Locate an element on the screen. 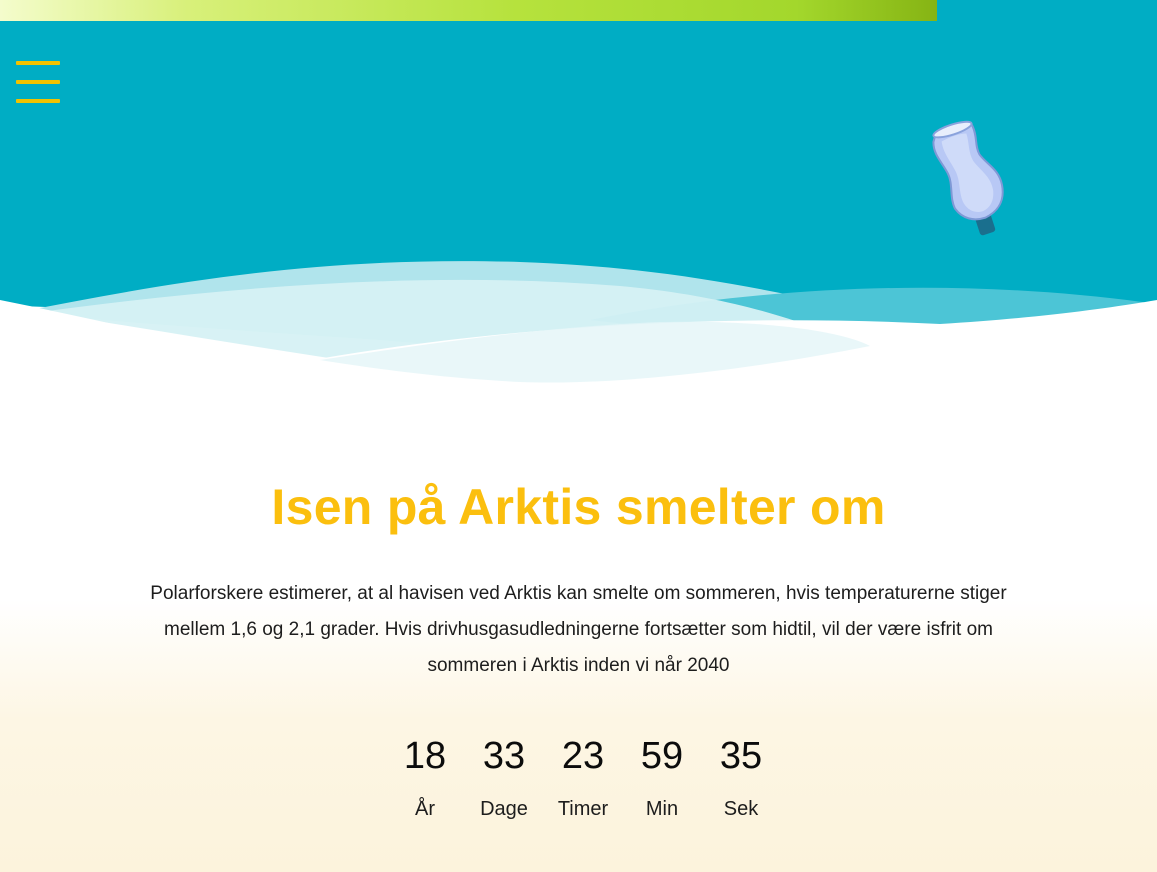 The image size is (1157, 872). countdown-years-value: 18 is located at coordinates (425, 756).